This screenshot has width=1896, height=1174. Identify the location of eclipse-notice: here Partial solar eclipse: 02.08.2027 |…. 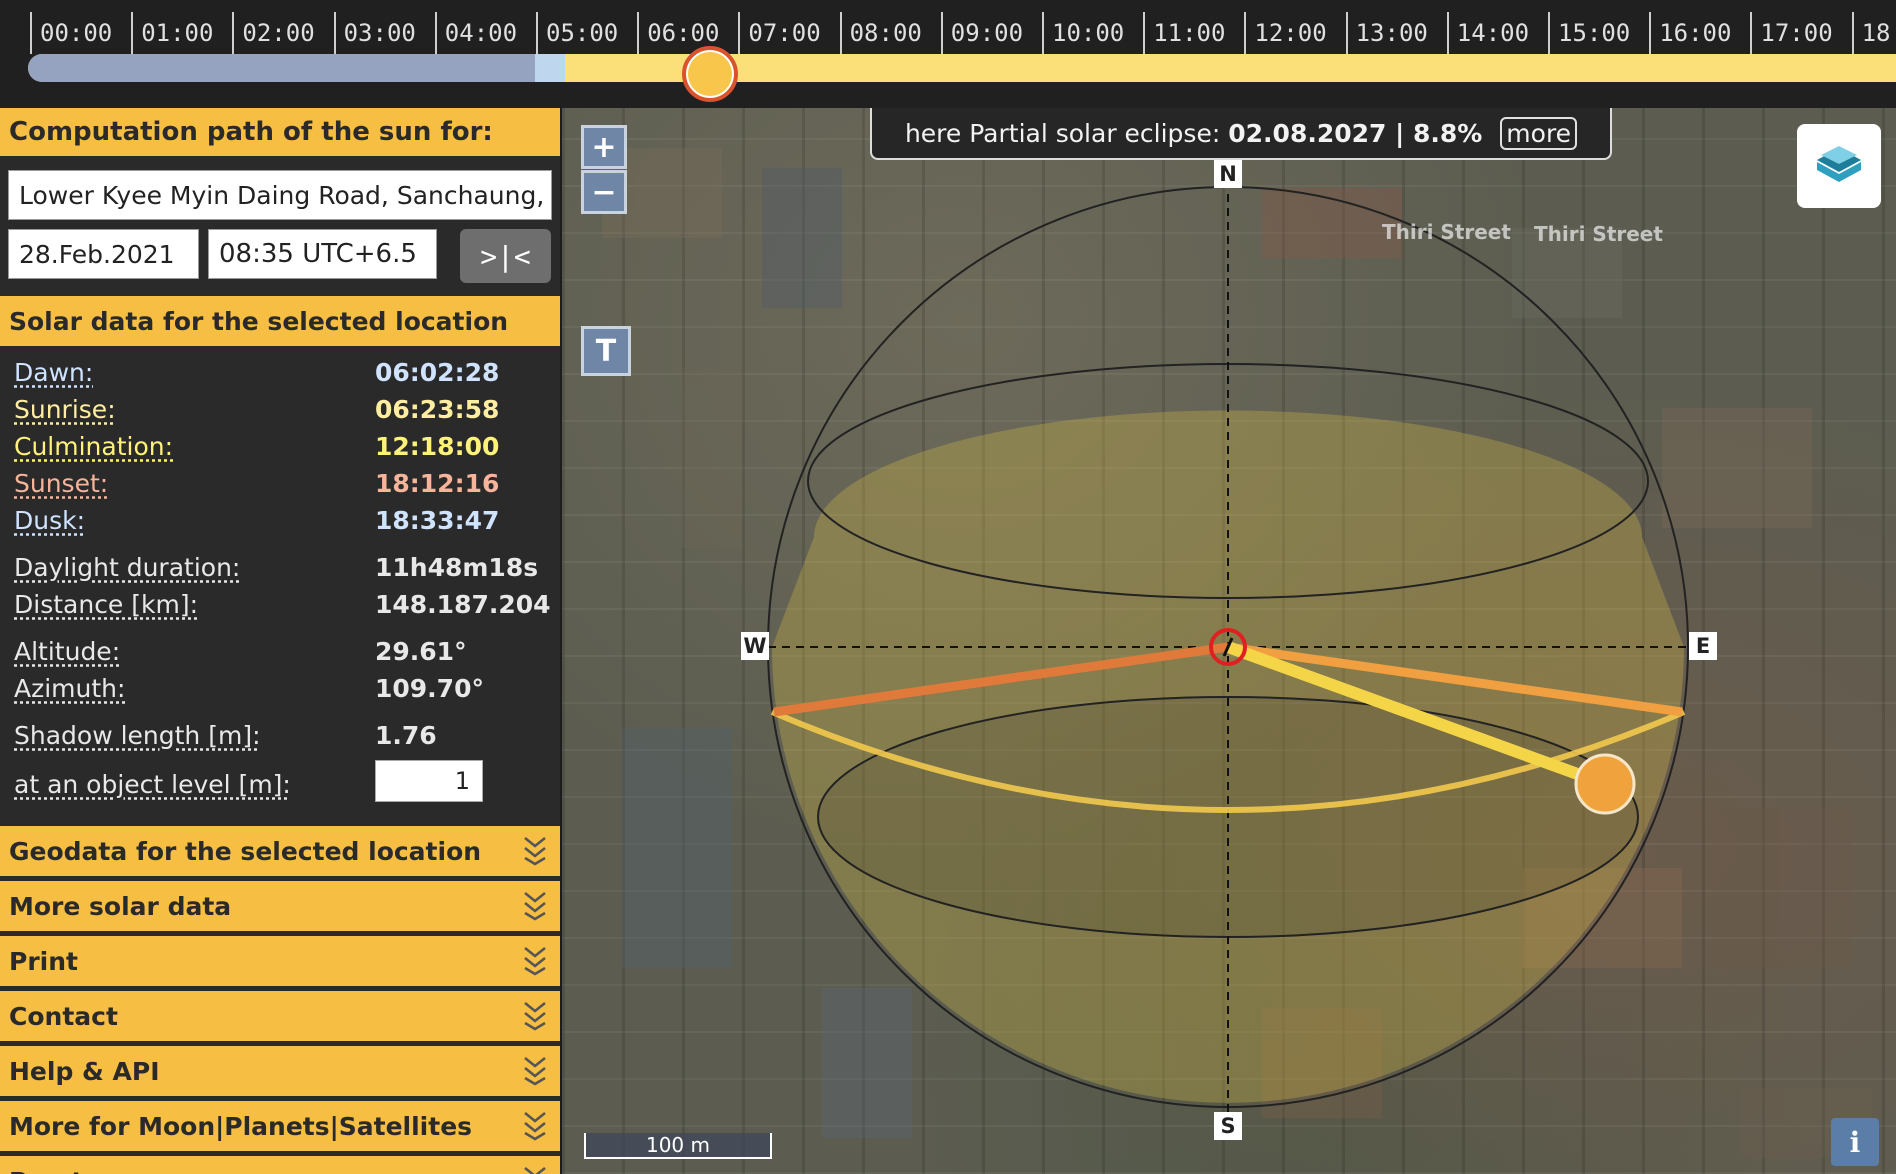
(1241, 134).